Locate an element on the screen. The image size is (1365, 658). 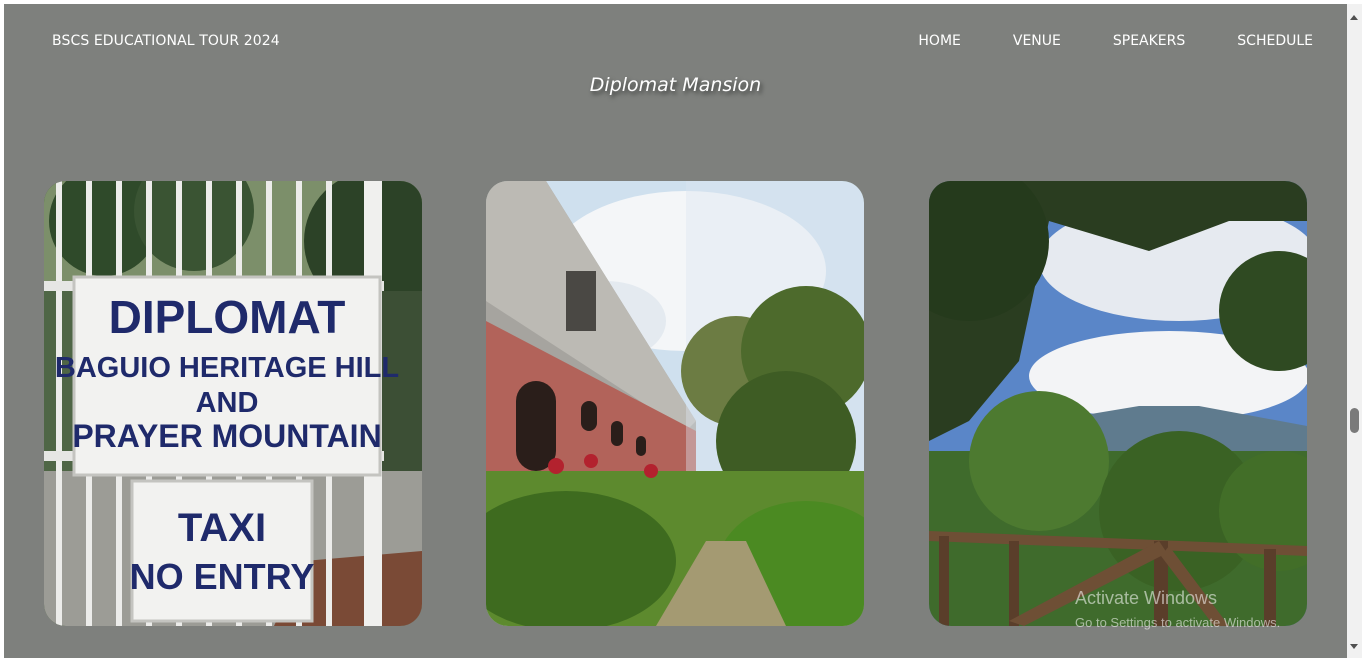
nav-schedule: SCHEDULE is located at coordinates (1275, 41).